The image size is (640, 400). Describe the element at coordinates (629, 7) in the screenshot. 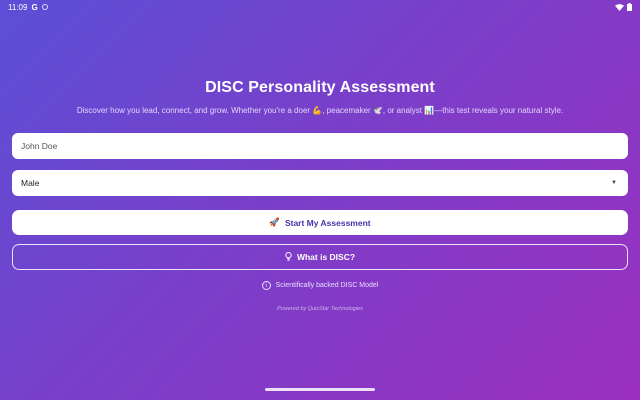

I see `battery-icon` at that location.